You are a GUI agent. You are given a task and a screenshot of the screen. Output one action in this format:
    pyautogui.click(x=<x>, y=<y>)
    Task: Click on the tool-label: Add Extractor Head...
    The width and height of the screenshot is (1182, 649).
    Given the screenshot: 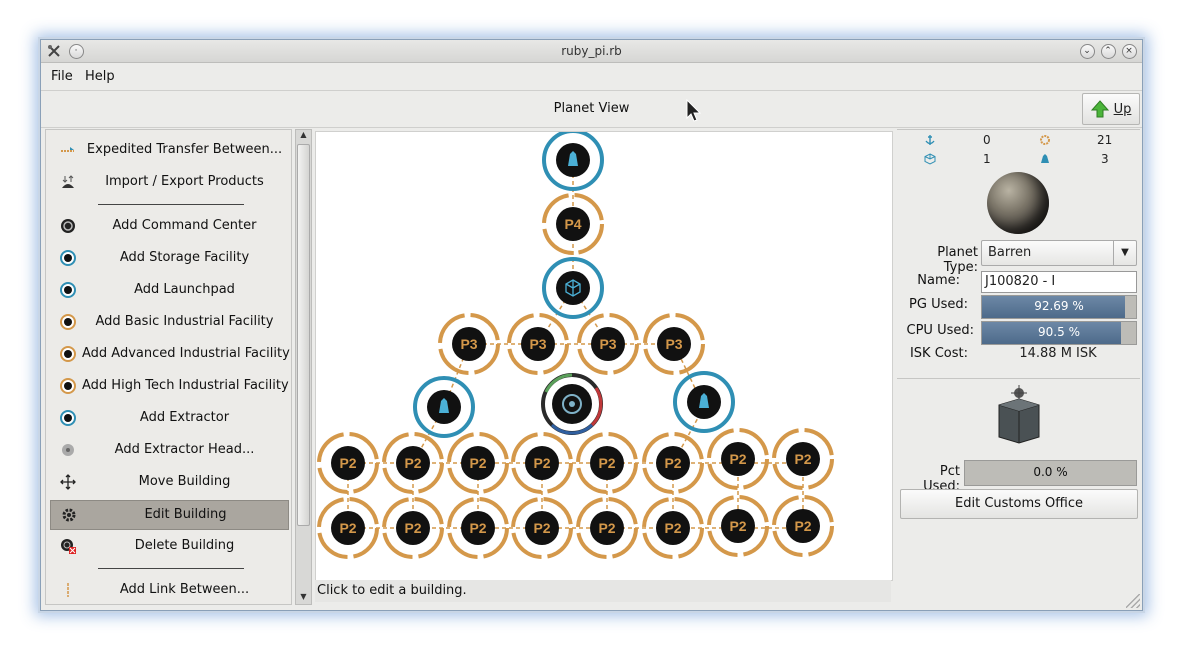 What is the action you would take?
    pyautogui.click(x=184, y=449)
    